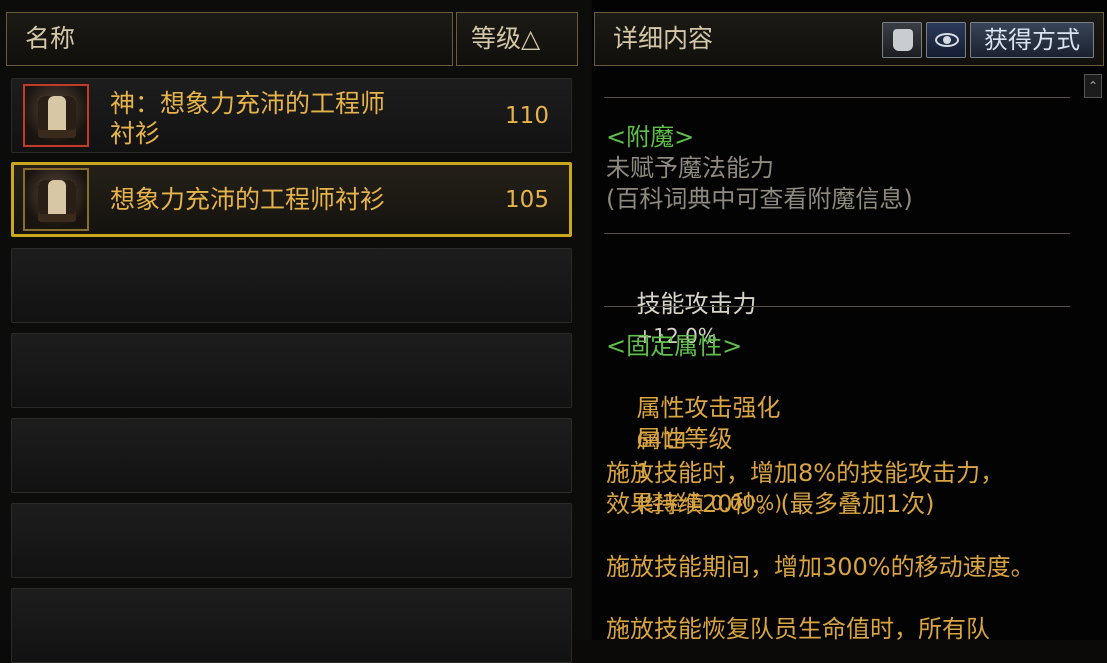 The image size is (1107, 663). Describe the element at coordinates (275, 119) in the screenshot. I see `item-name: 神：想象力充沛的工程师 衬衫` at that location.